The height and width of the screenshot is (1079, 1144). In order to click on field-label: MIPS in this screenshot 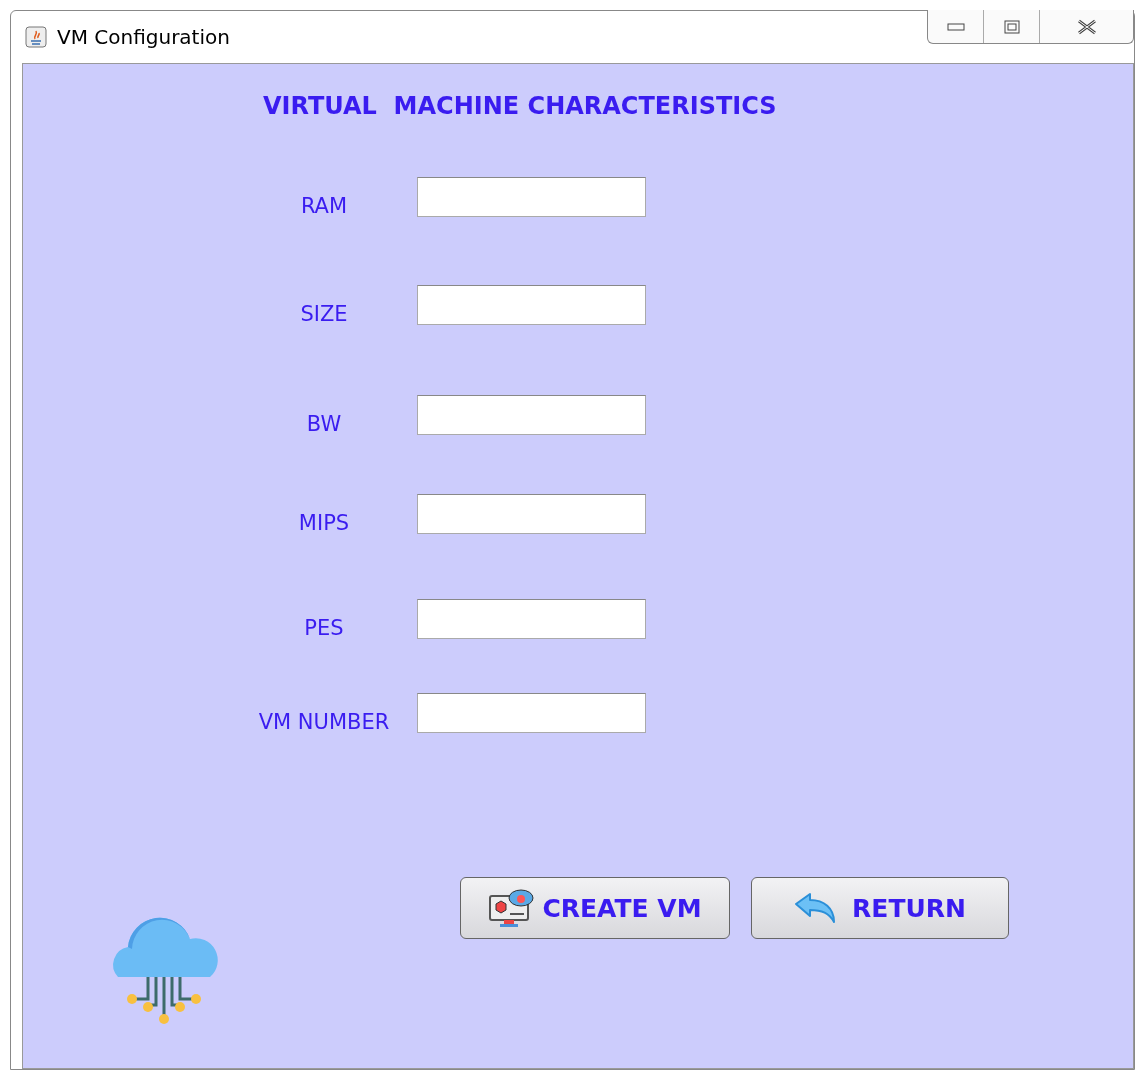, I will do `click(324, 522)`.